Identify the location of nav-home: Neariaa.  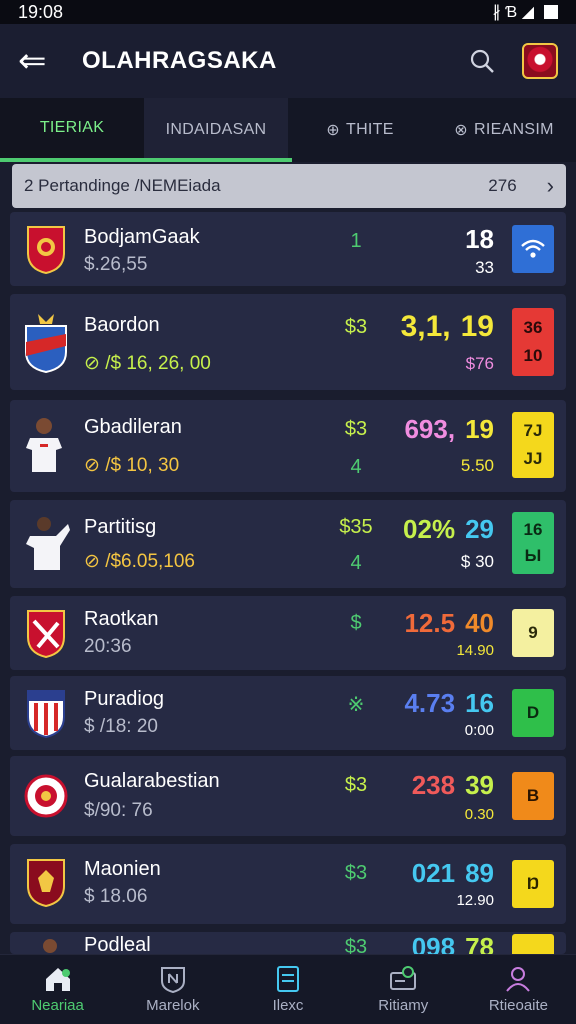
(57, 989).